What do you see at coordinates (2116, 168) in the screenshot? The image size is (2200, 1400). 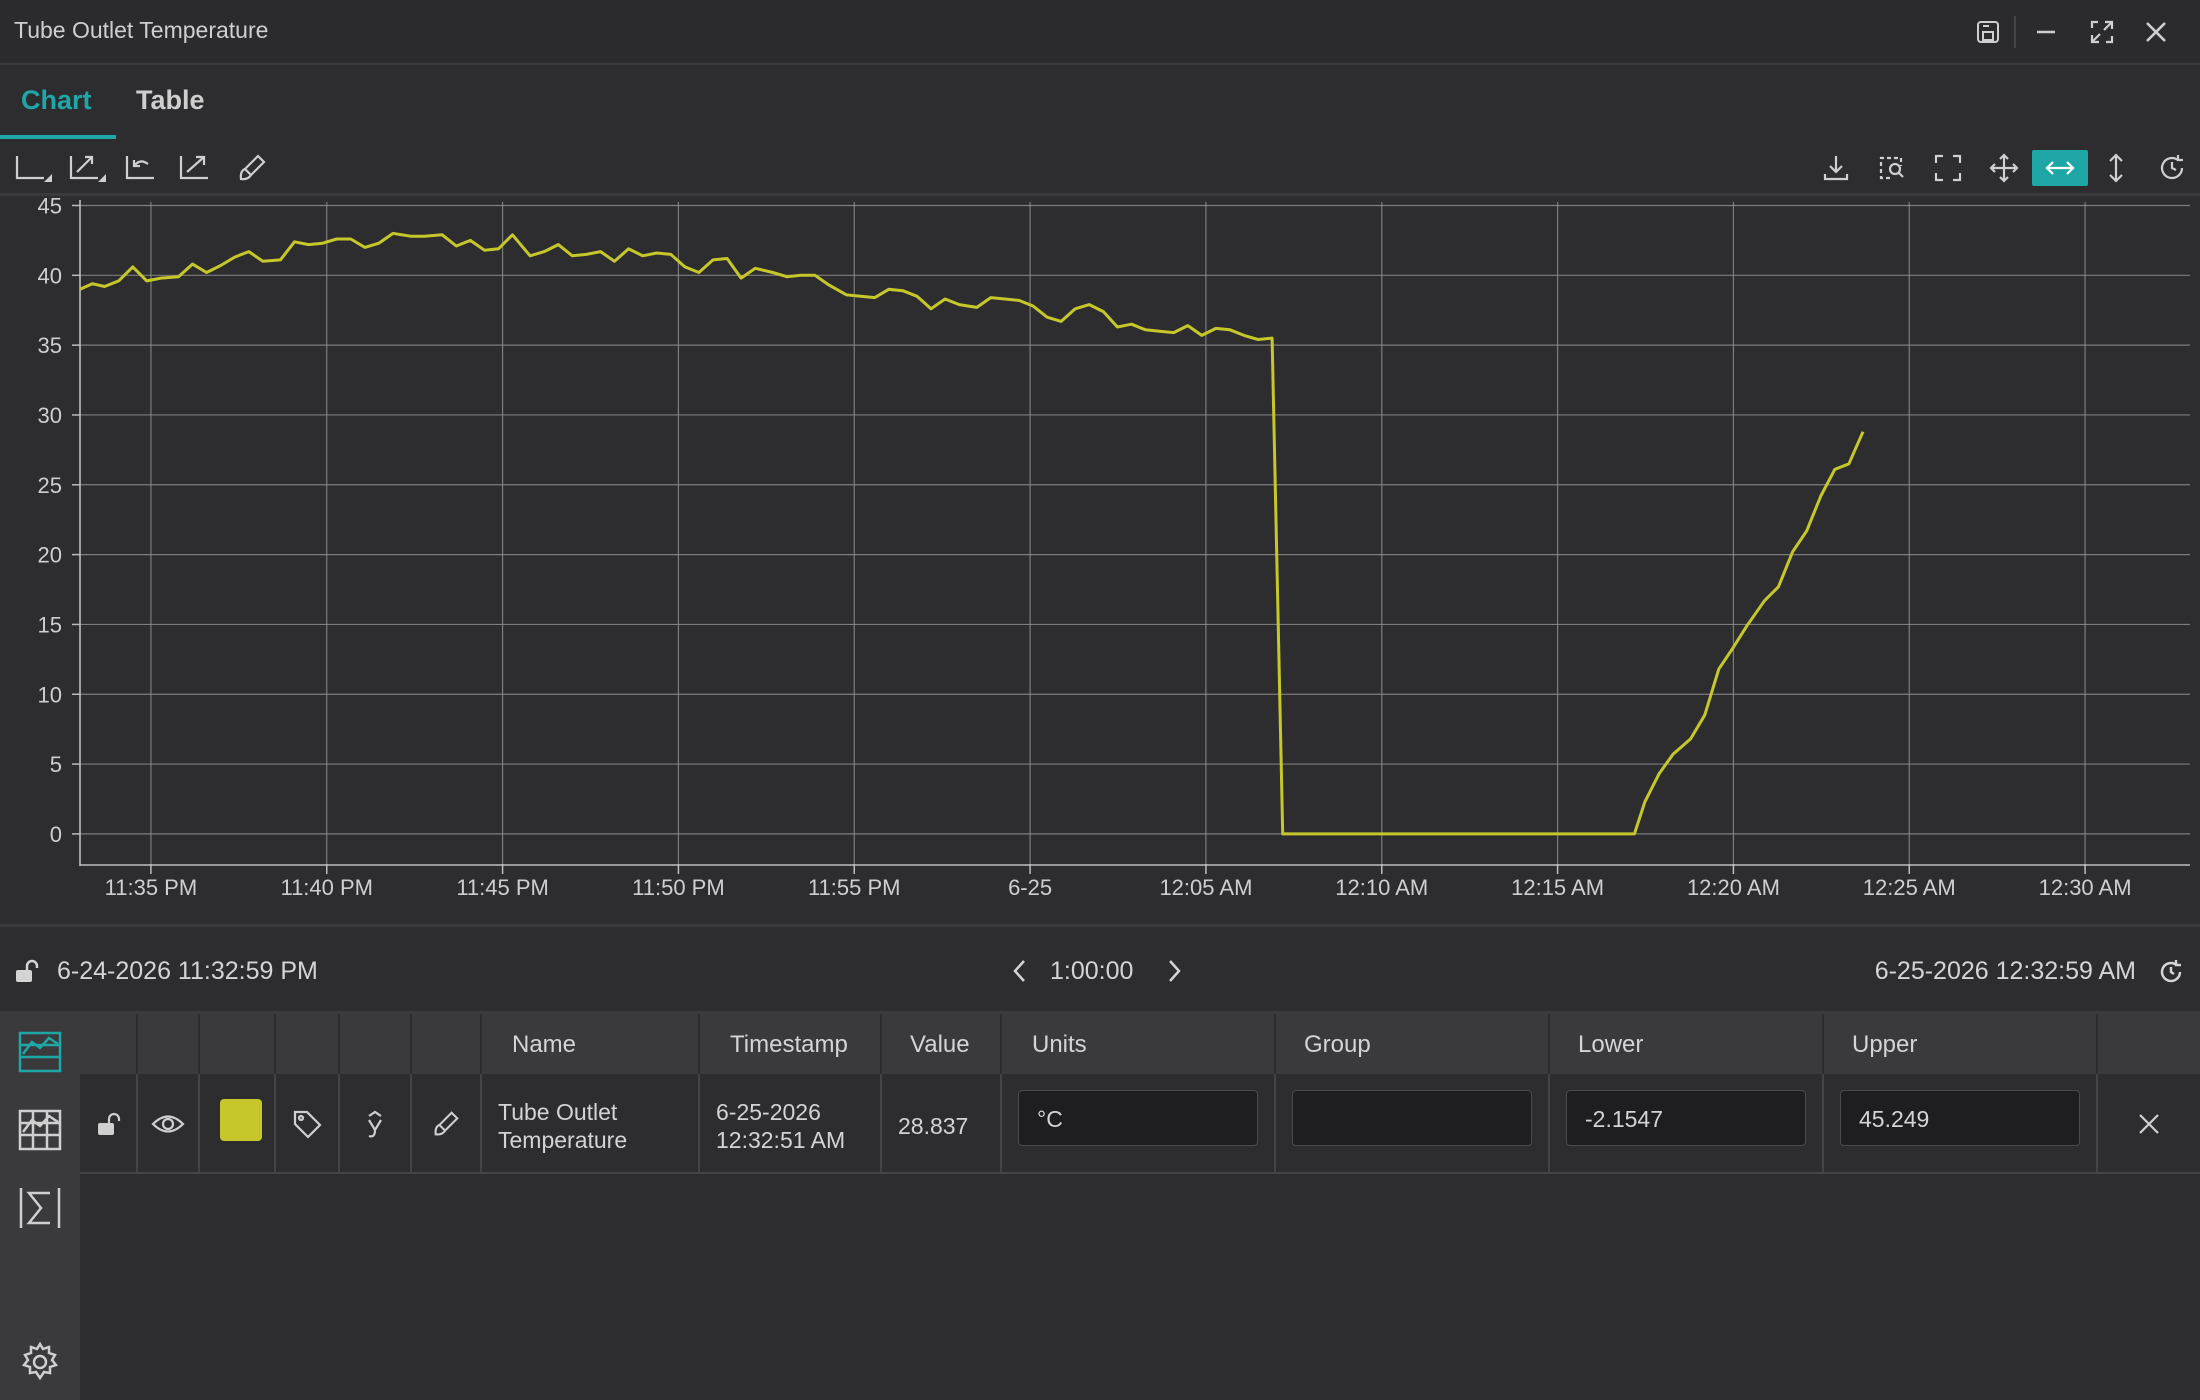 I see `vertical-scale-icon` at bounding box center [2116, 168].